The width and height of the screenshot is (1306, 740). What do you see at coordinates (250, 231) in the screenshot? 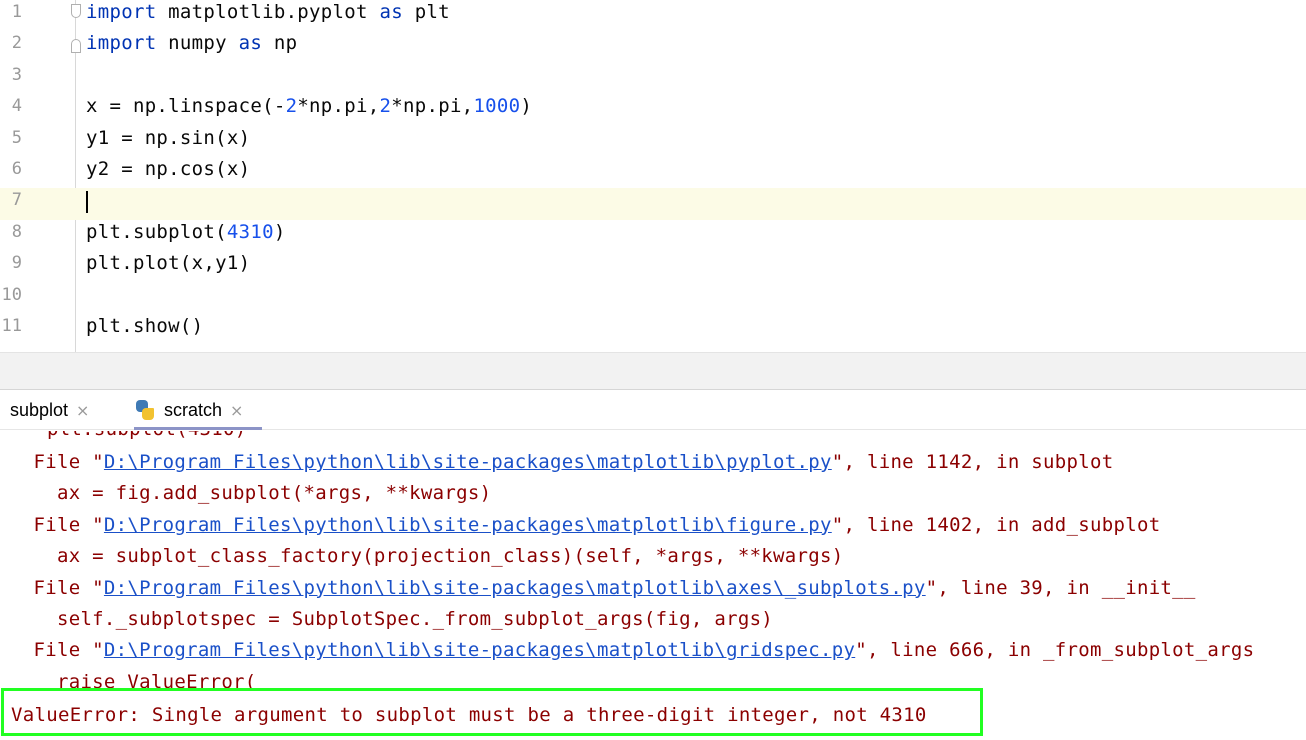
I see `number-token: 4310` at bounding box center [250, 231].